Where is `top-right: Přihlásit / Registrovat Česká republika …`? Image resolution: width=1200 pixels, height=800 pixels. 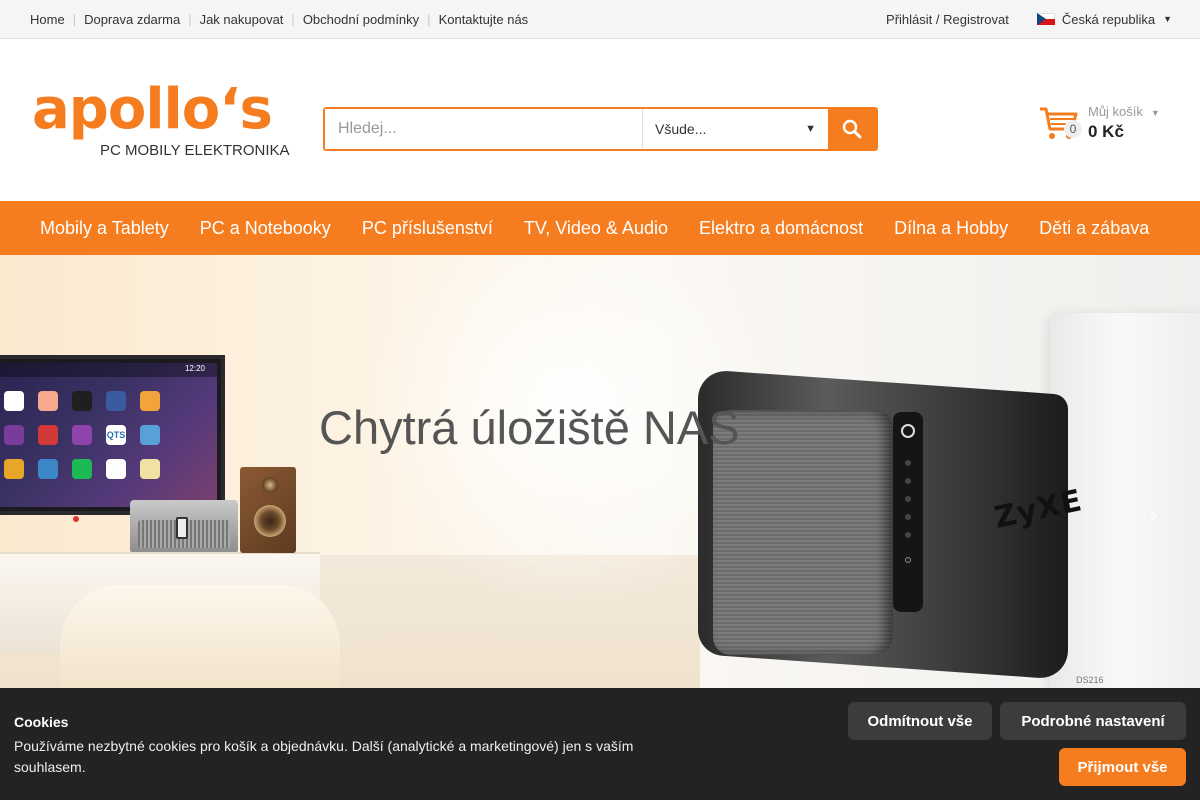
top-right: Přihlásit / Registrovat Česká republika … is located at coordinates (1029, 19).